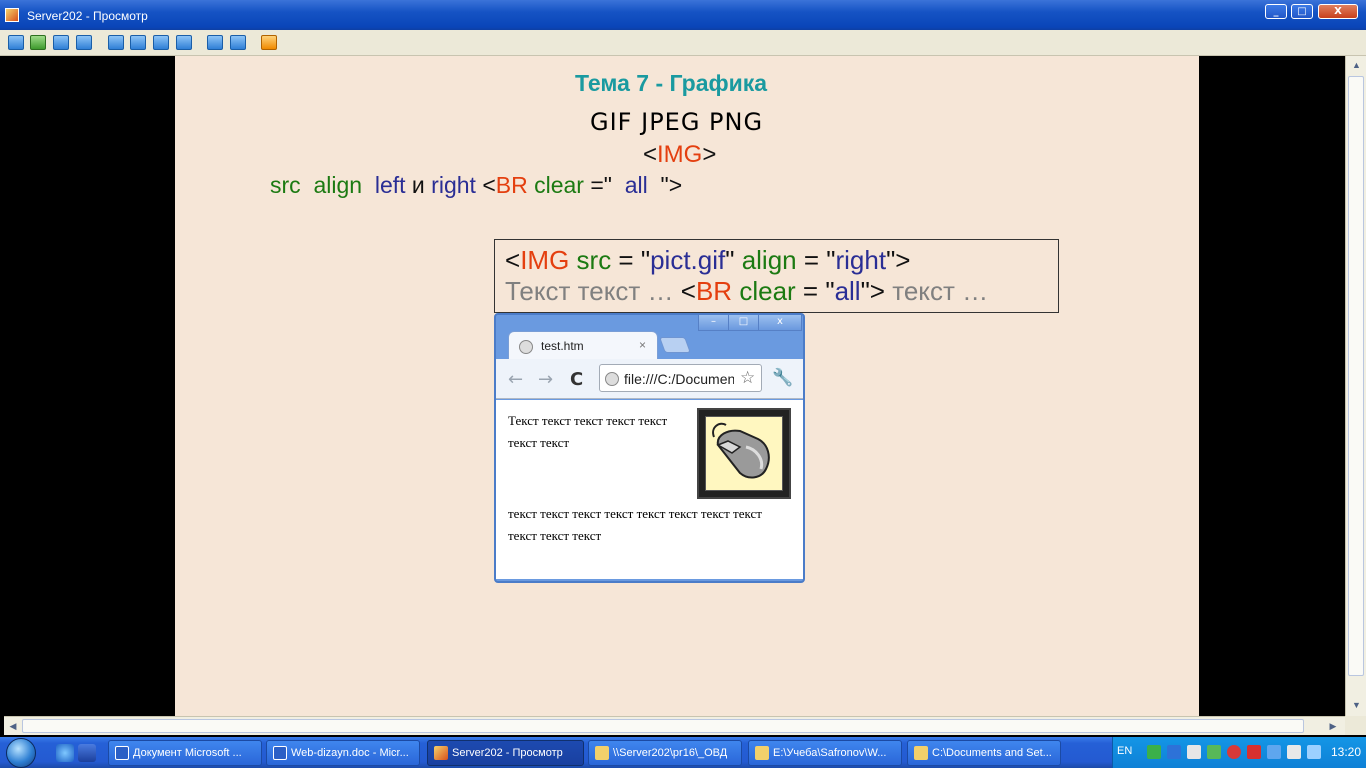  I want to click on refresh-icon, so click(184, 42).